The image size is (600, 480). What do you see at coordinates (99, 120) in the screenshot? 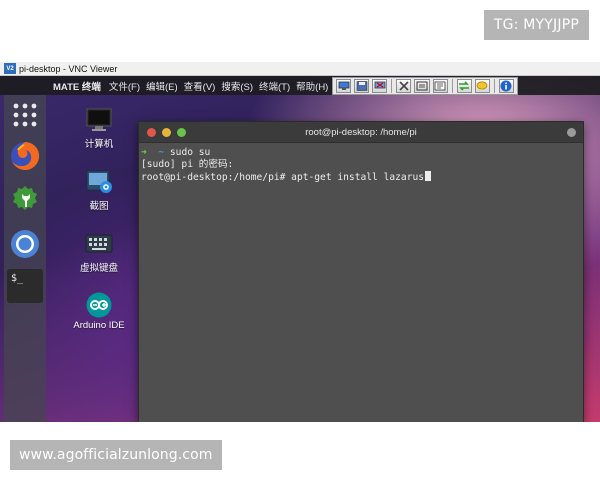
I see `computer-icon` at bounding box center [99, 120].